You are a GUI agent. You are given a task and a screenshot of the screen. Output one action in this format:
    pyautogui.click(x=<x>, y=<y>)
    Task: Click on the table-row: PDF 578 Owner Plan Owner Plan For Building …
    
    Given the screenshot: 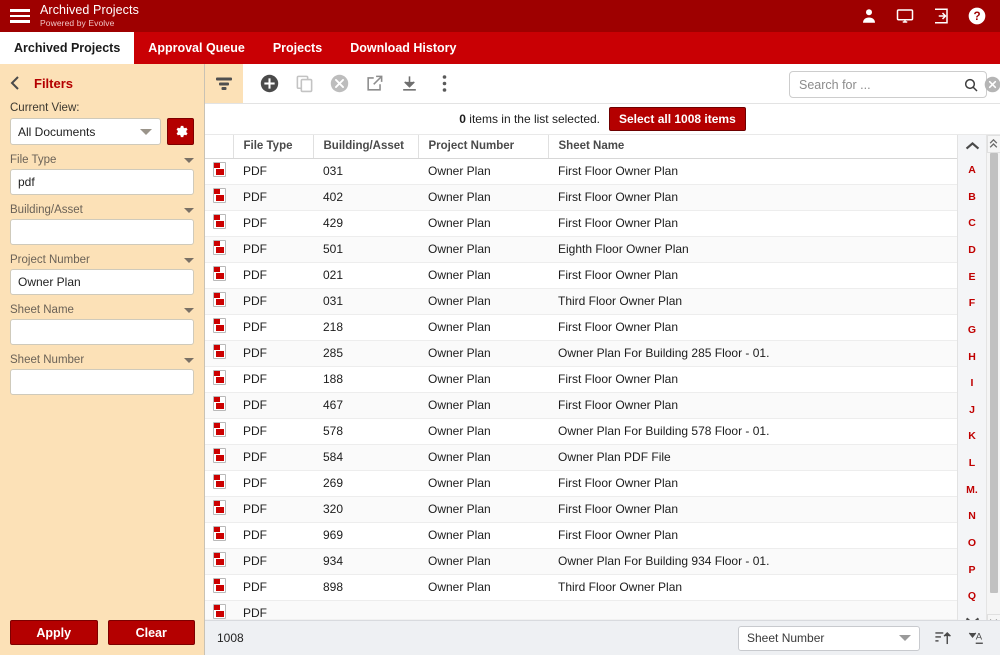 What is the action you would take?
    pyautogui.click(x=581, y=431)
    